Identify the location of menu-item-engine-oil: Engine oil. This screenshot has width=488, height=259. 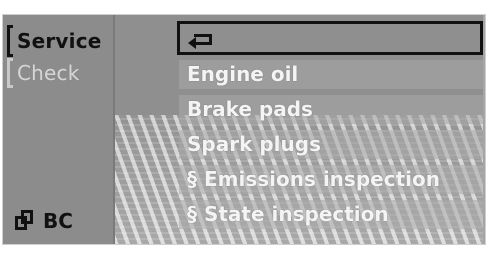
(331, 74).